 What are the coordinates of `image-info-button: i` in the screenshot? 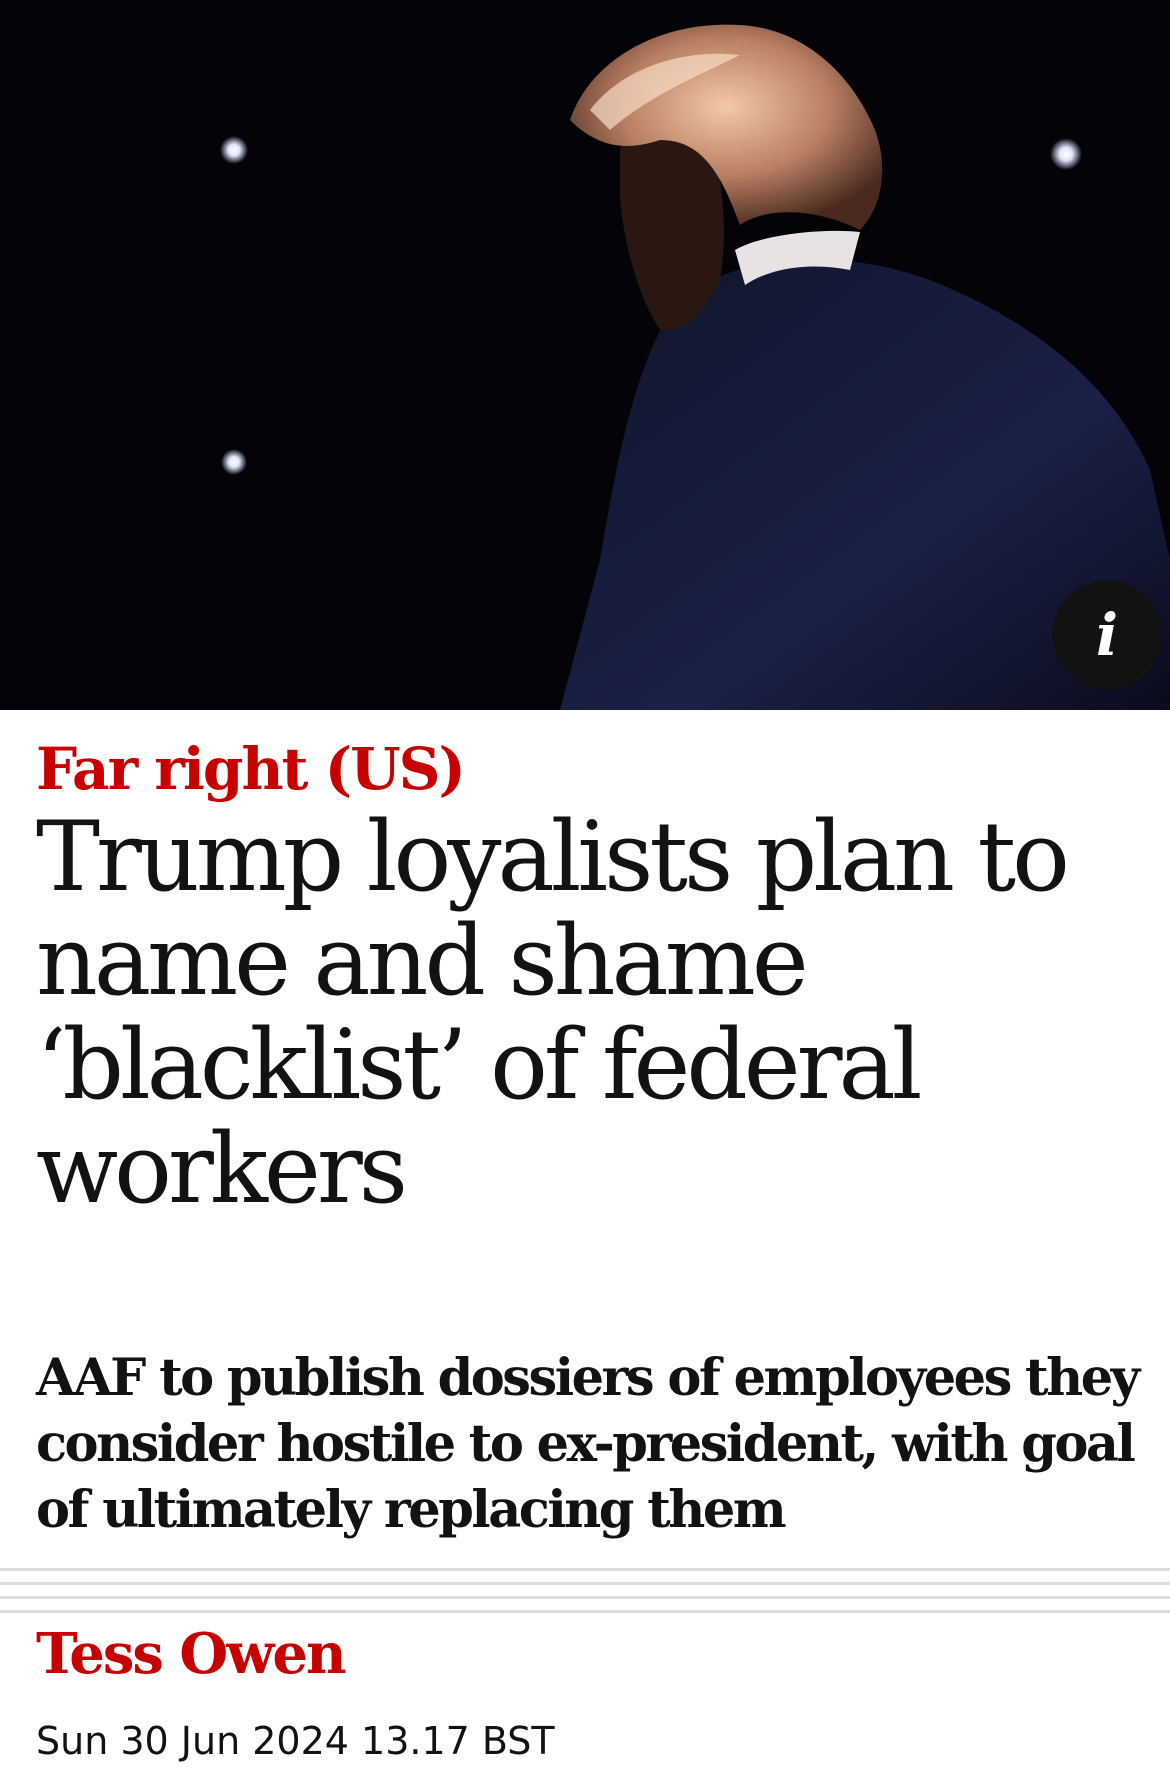 It's located at (1107, 635).